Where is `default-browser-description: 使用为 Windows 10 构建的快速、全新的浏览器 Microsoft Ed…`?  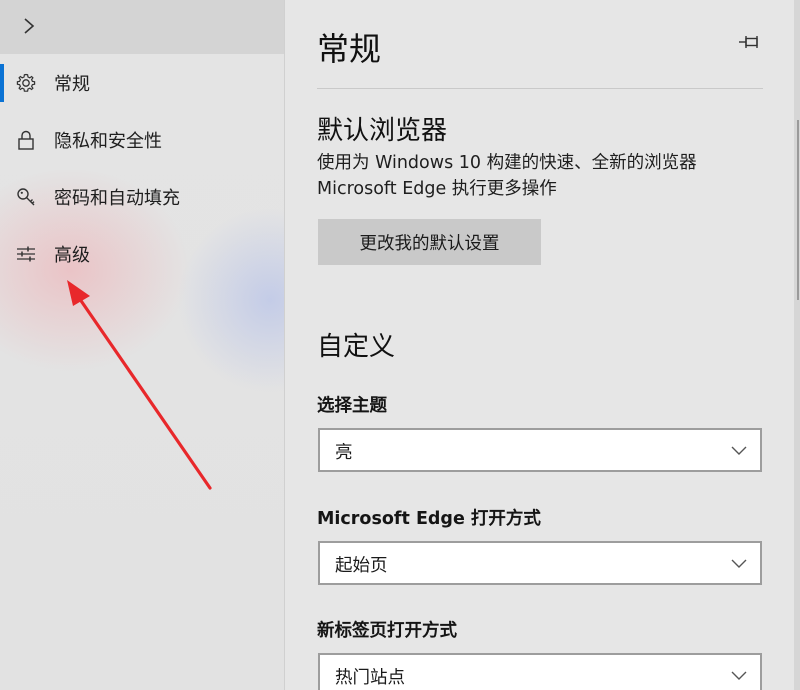
default-browser-description: 使用为 Windows 10 构建的快速、全新的浏览器 Microsoft Ed… is located at coordinates (542, 176).